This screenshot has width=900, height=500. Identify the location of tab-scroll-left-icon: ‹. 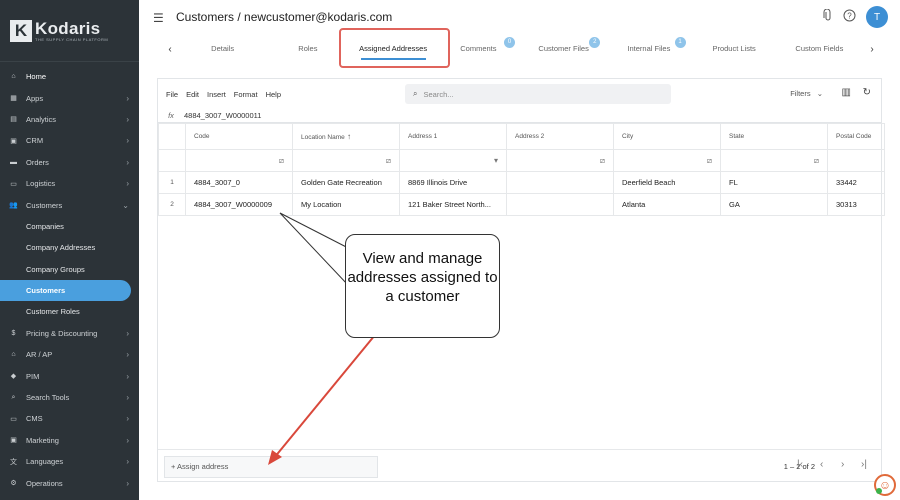
(170, 49).